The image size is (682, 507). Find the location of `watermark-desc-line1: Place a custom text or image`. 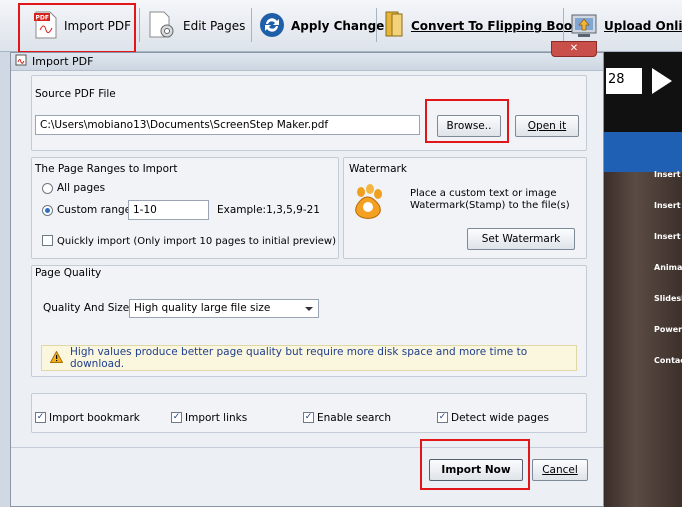

watermark-desc-line1: Place a custom text or image is located at coordinates (483, 193).